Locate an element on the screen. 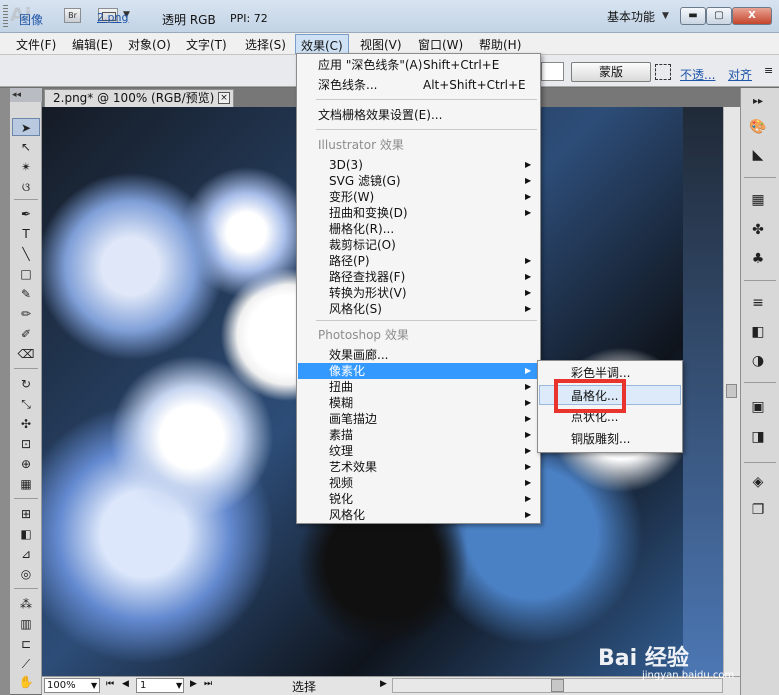 This screenshot has height=695, width=779. panel-menu-icon: ≡ is located at coordinates (768, 70).